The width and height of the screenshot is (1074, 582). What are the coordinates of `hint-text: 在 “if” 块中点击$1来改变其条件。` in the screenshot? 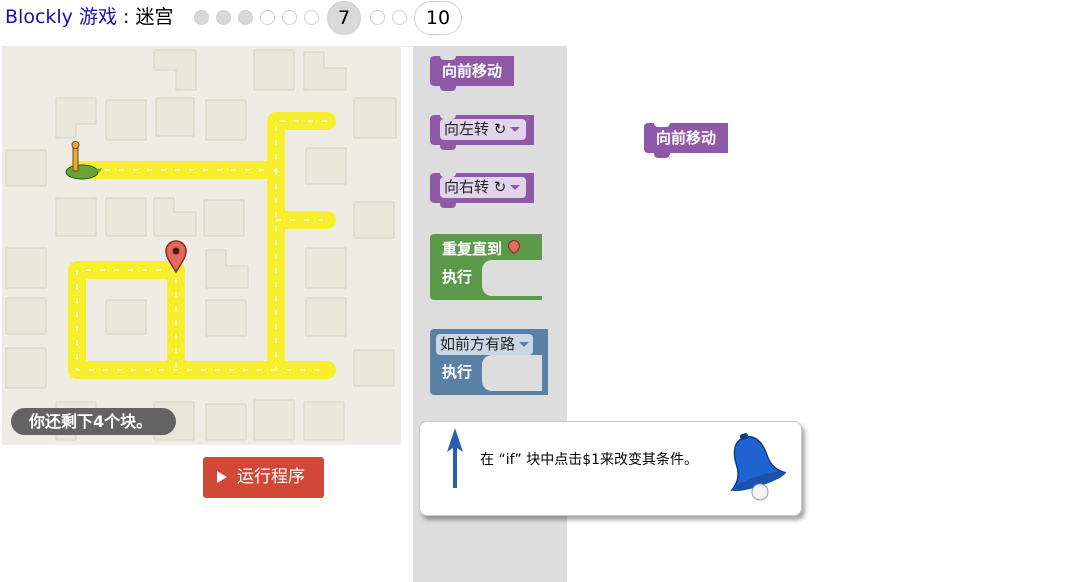 It's located at (589, 460).